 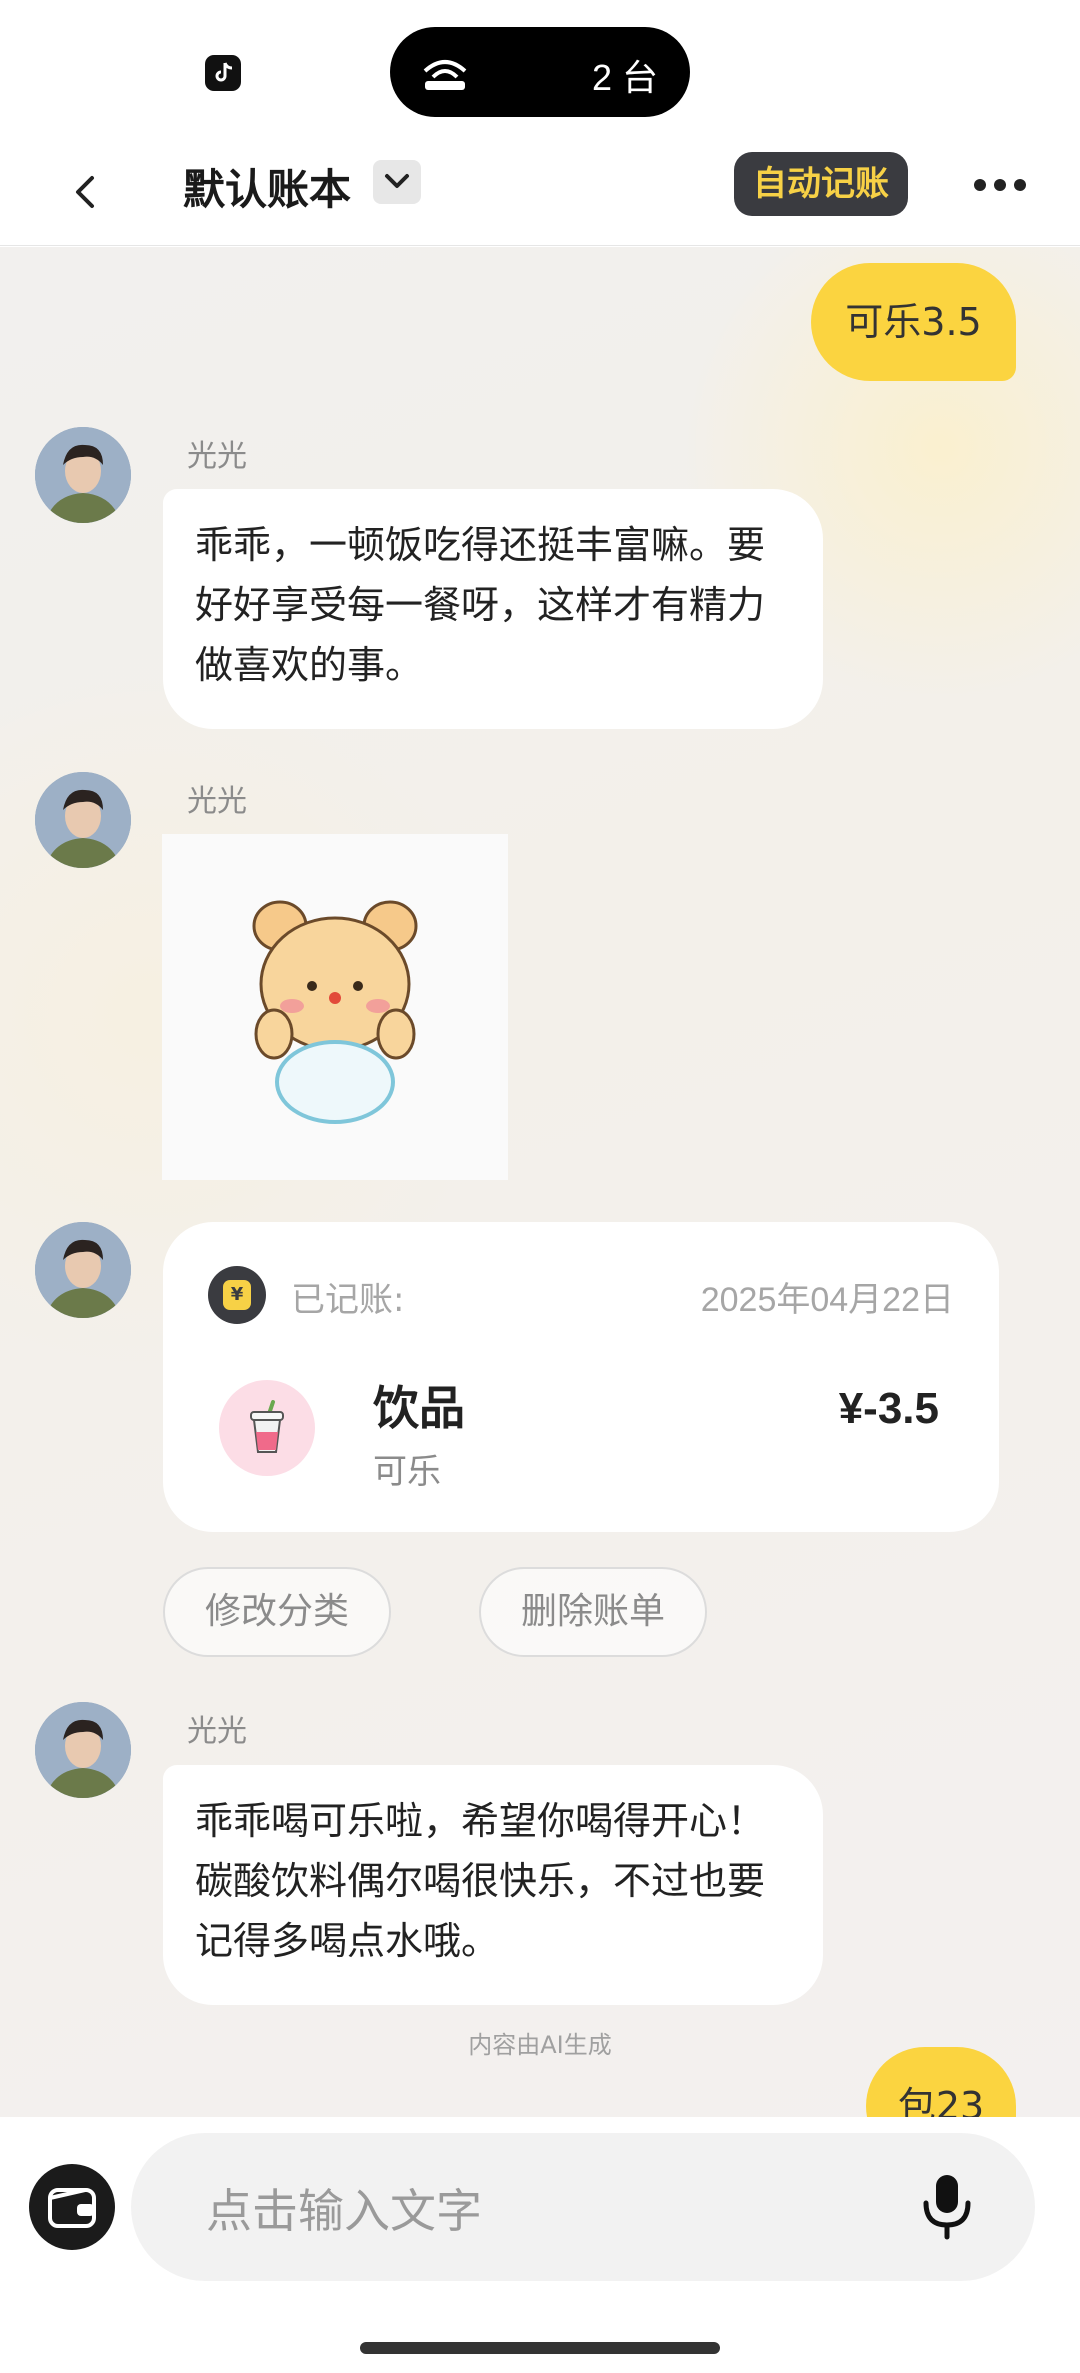 What do you see at coordinates (888, 1408) in the screenshot?
I see `record-amount: ¥-3.5` at bounding box center [888, 1408].